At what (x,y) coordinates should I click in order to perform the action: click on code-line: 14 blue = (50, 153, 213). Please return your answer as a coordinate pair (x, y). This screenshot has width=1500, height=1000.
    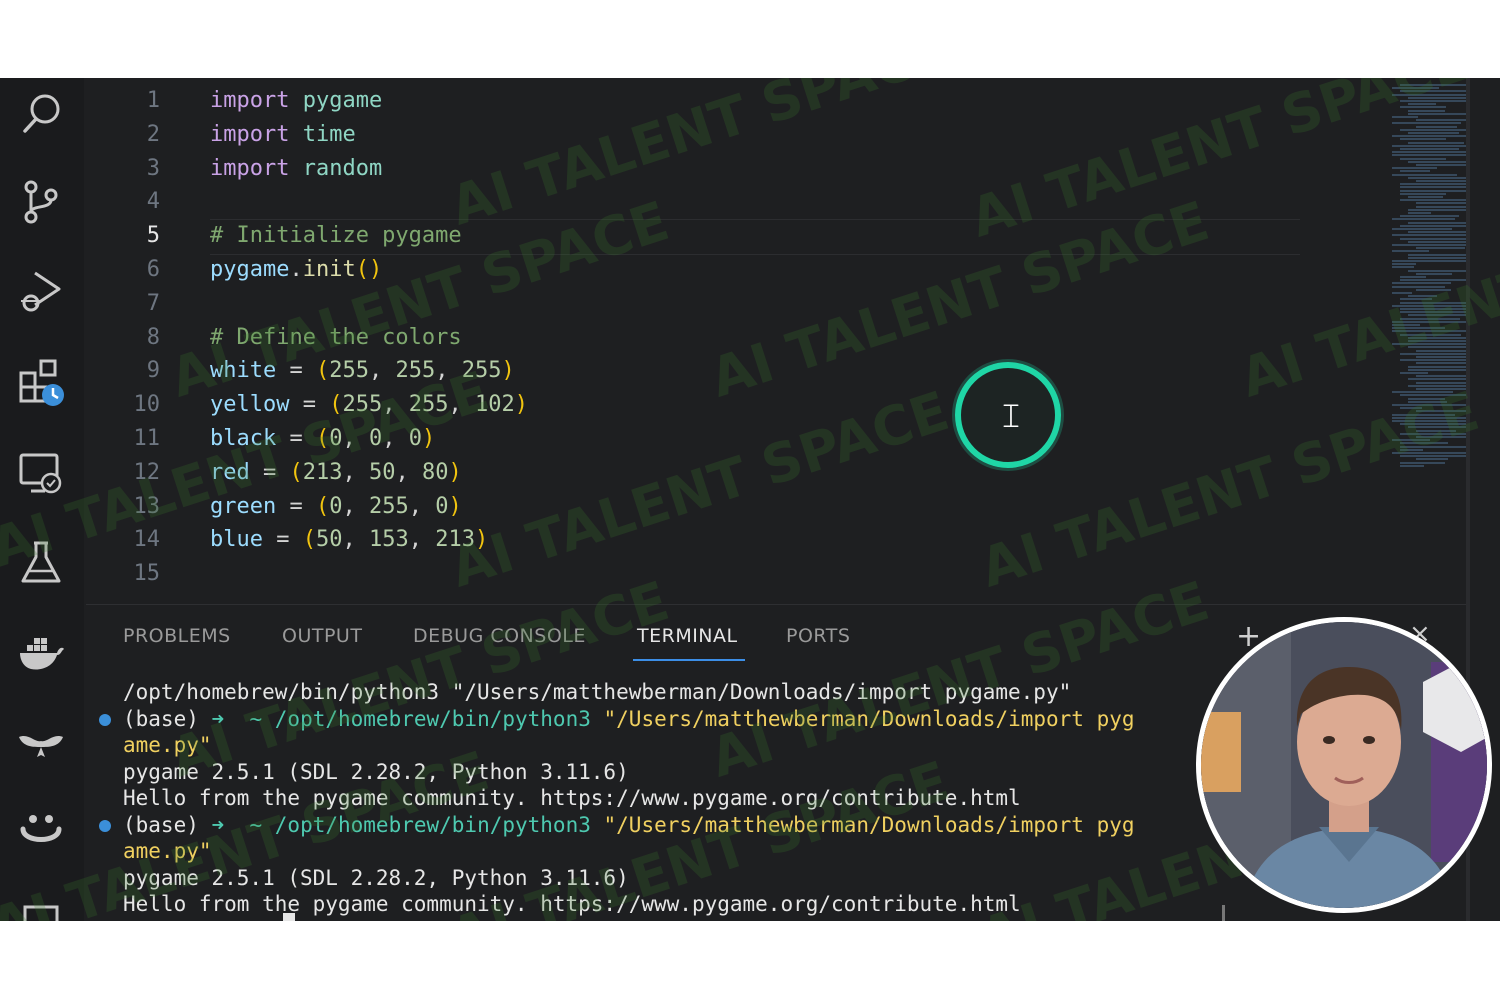
    Looking at the image, I should click on (693, 540).